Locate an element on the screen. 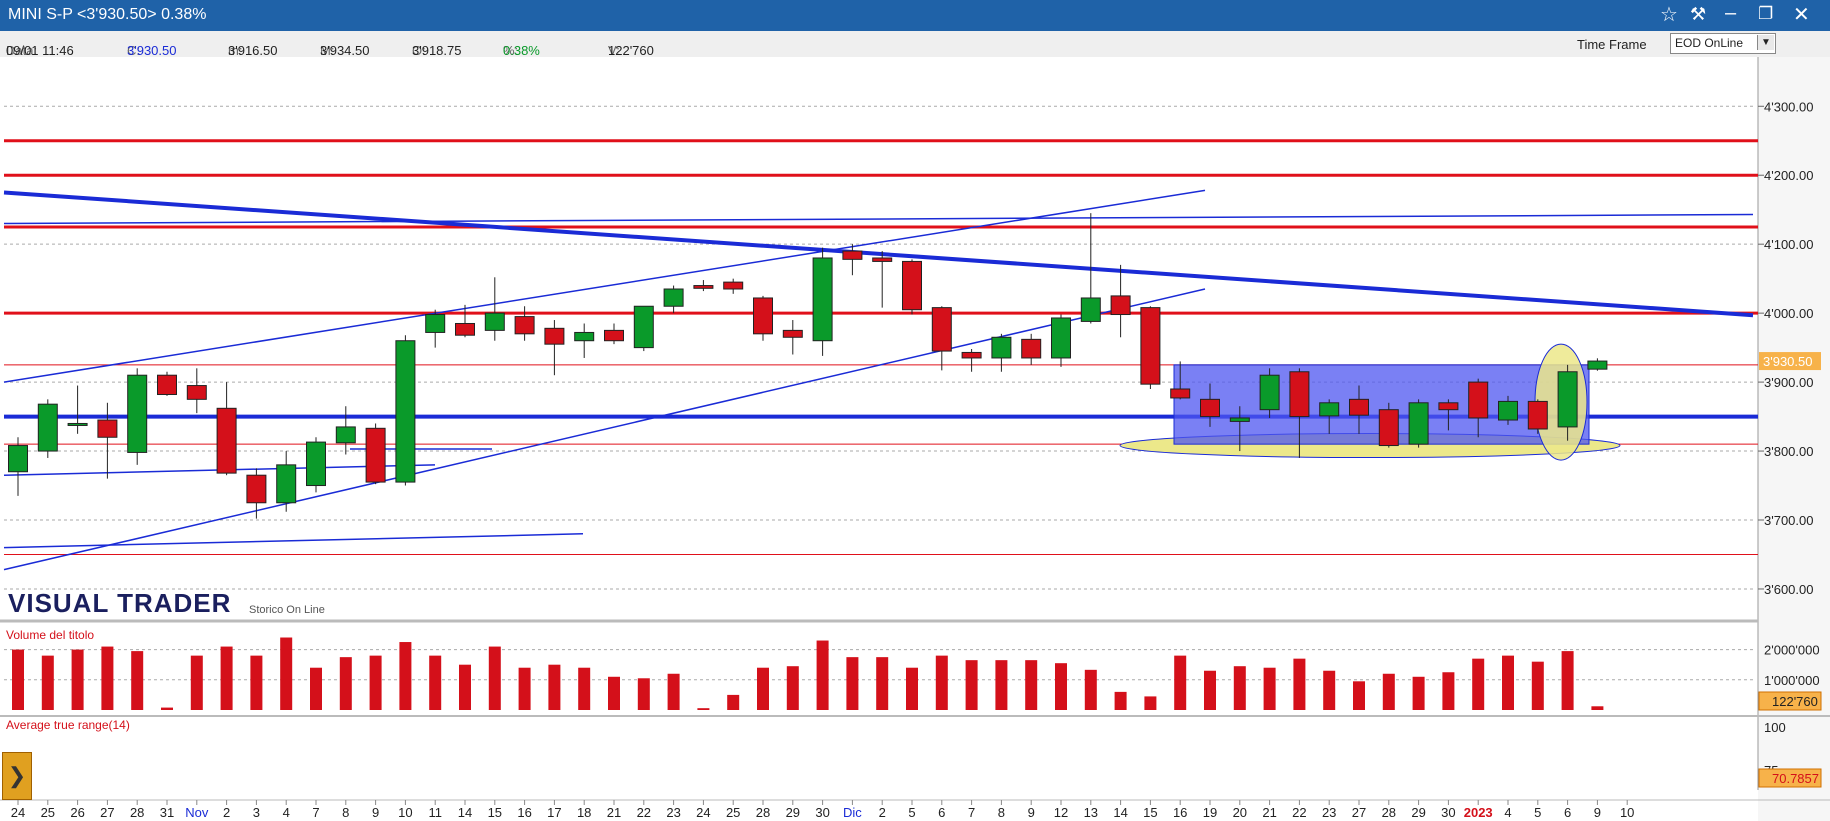 The height and width of the screenshot is (821, 1830). date-label: 18 is located at coordinates (584, 812).